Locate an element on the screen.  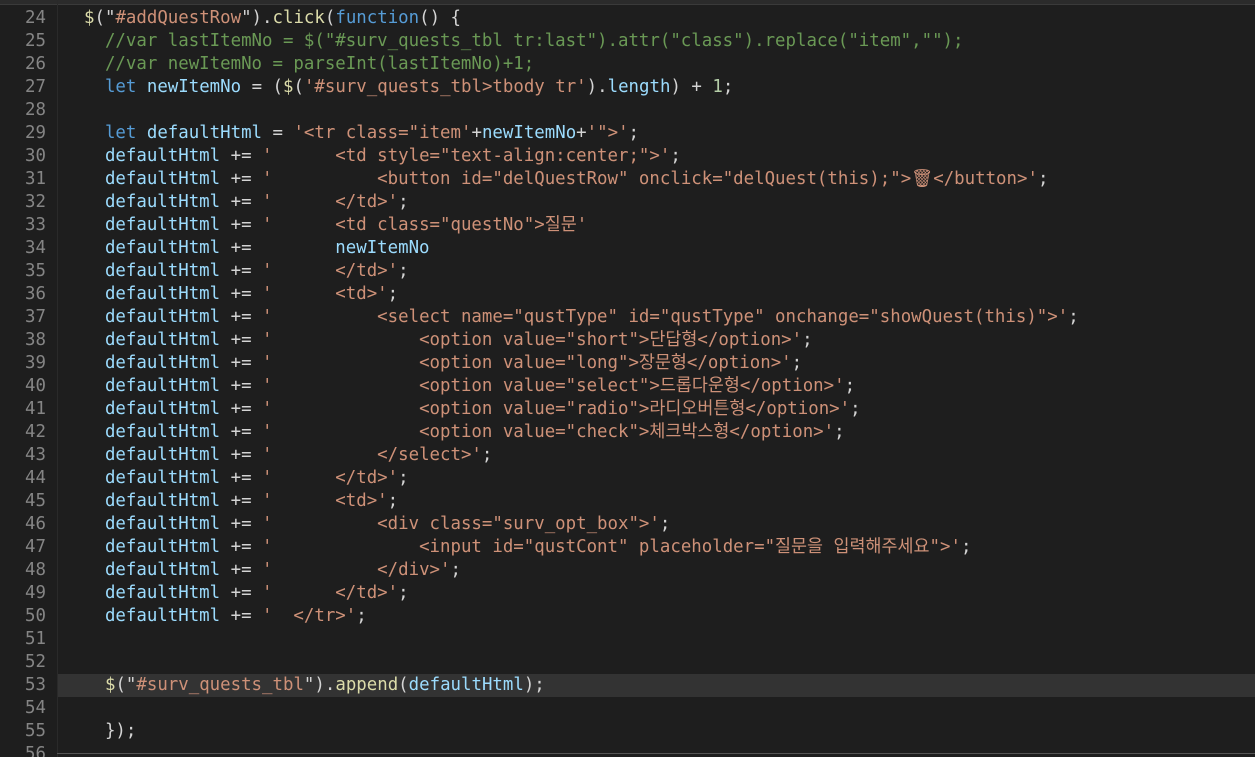
code-token: (" is located at coordinates (105, 18).